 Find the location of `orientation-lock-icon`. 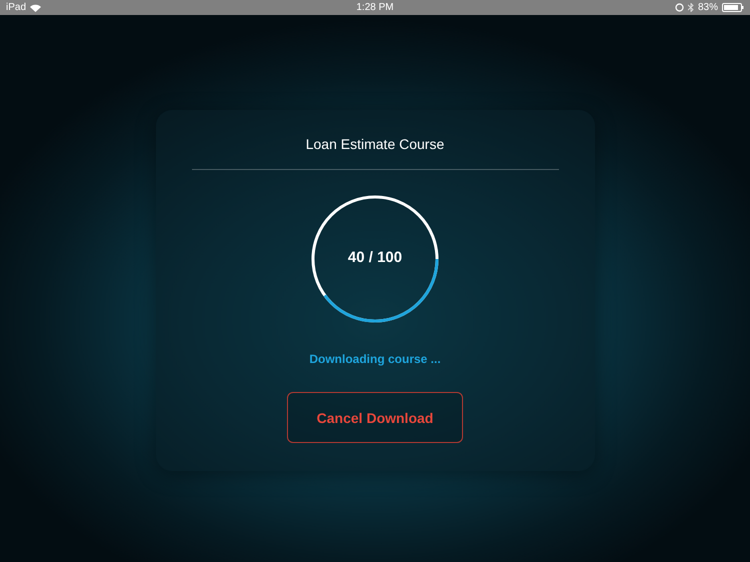

orientation-lock-icon is located at coordinates (679, 7).